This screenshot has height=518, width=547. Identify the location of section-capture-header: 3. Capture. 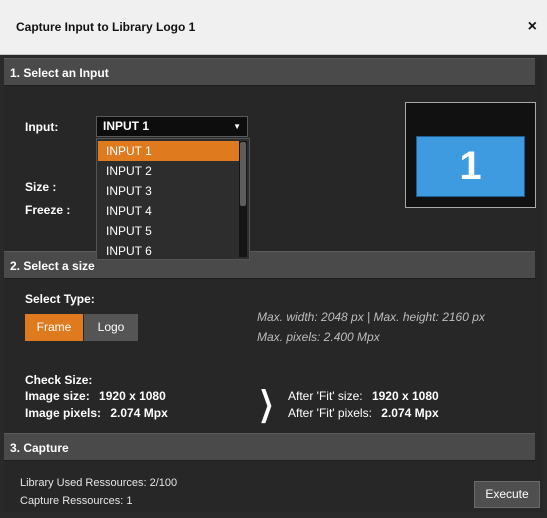
(269, 447).